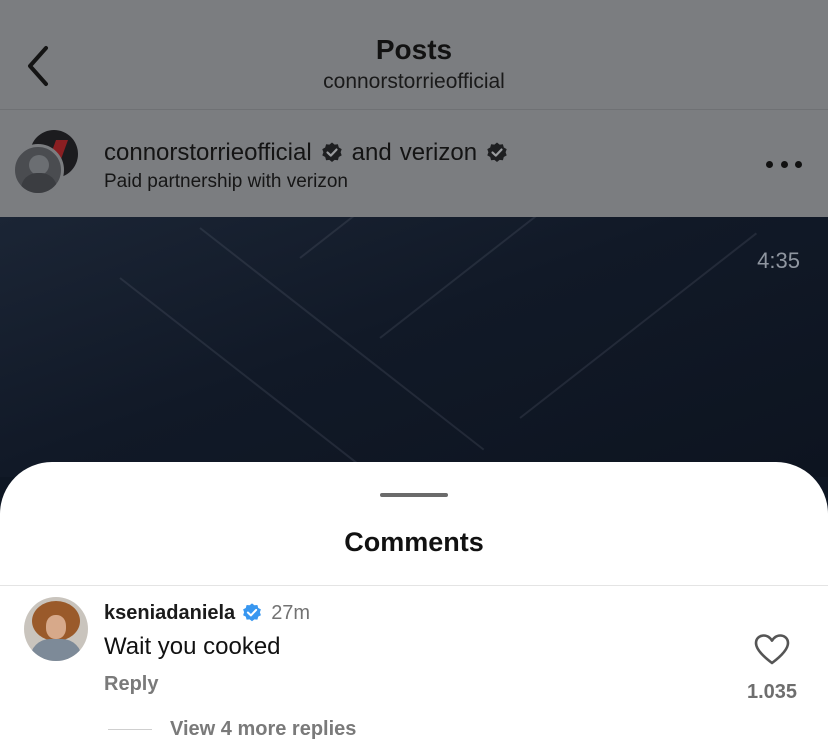 The image size is (828, 751). I want to click on owner-avatar, so click(38, 170).